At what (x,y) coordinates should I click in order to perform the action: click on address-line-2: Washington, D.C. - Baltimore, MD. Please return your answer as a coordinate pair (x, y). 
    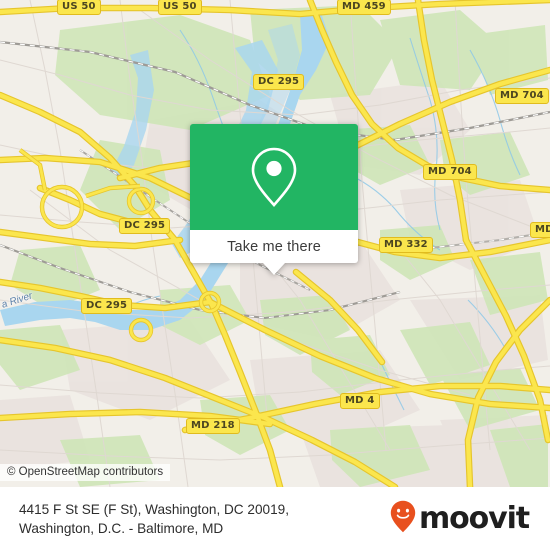
    Looking at the image, I should click on (121, 528).